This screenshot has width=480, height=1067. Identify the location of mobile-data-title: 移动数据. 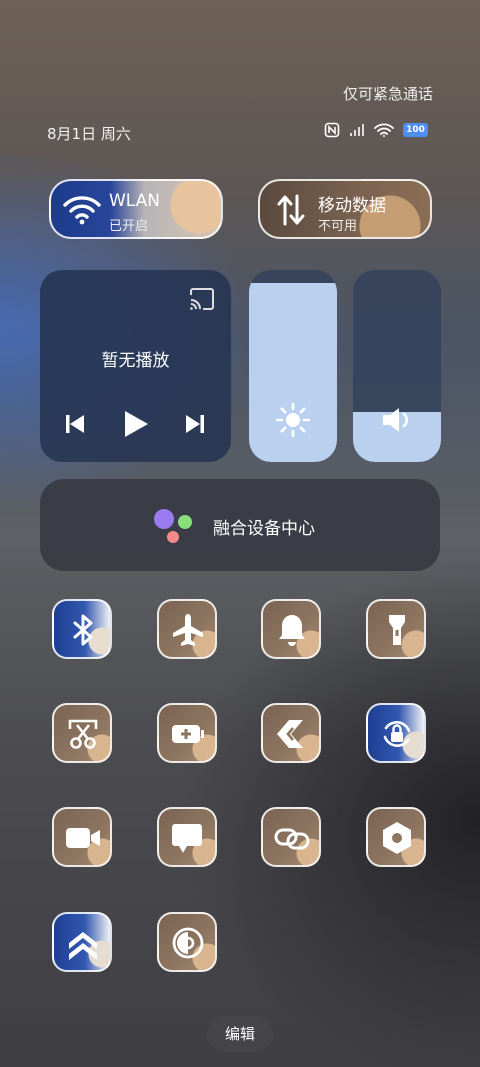
(352, 206).